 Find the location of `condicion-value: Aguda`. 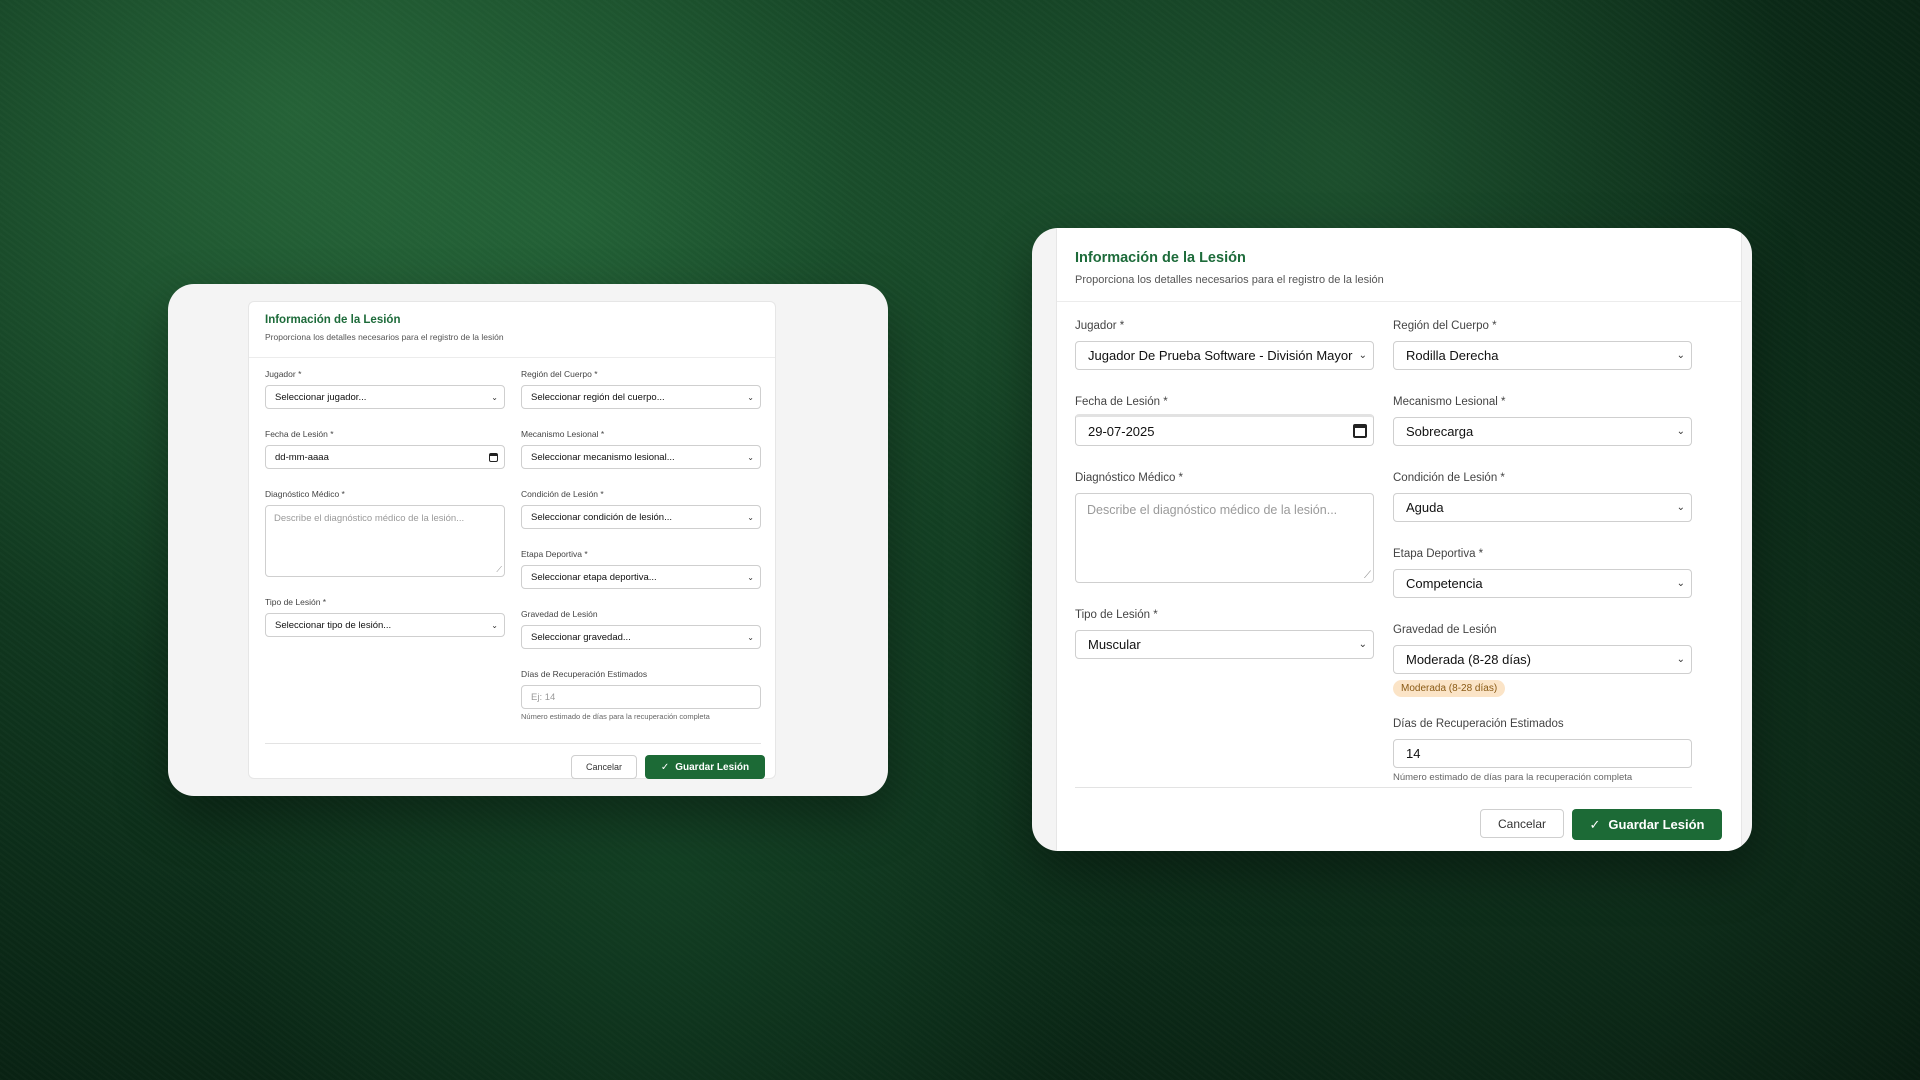

condicion-value: Aguda is located at coordinates (1425, 507).